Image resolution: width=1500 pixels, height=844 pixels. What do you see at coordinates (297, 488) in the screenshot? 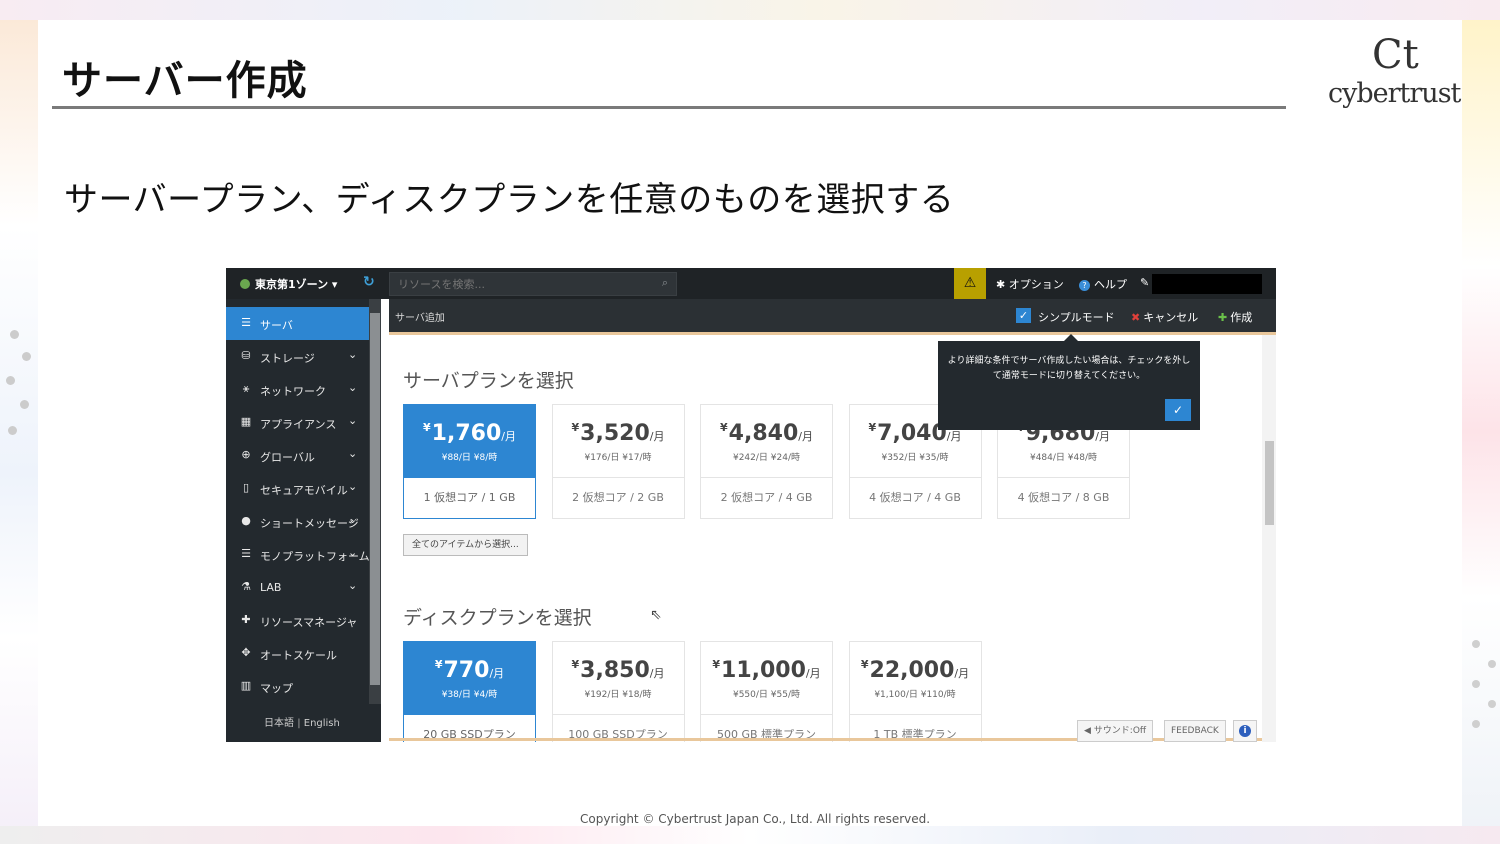
I see `sidebar-item: ▯ セキュアモバイル ⌄` at bounding box center [297, 488].